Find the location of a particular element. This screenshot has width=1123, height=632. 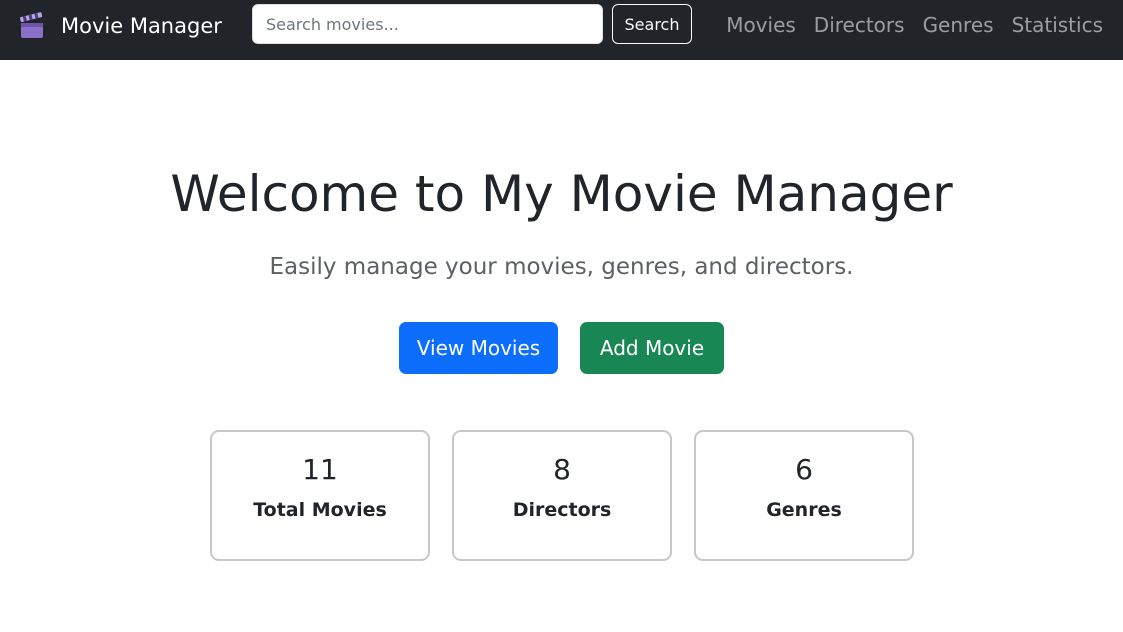

brand-link: Movie Manager is located at coordinates (120, 26).